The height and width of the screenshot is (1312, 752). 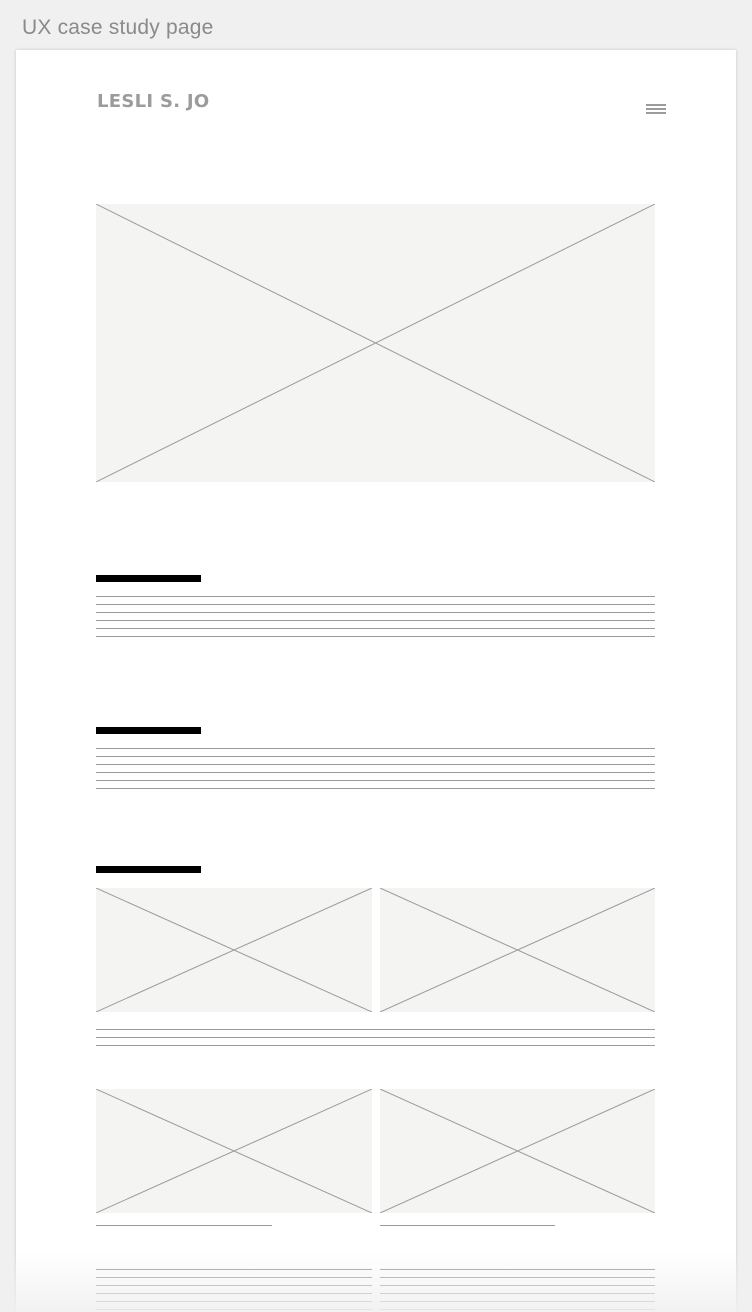 I want to click on section-1-heading, so click(x=148, y=578).